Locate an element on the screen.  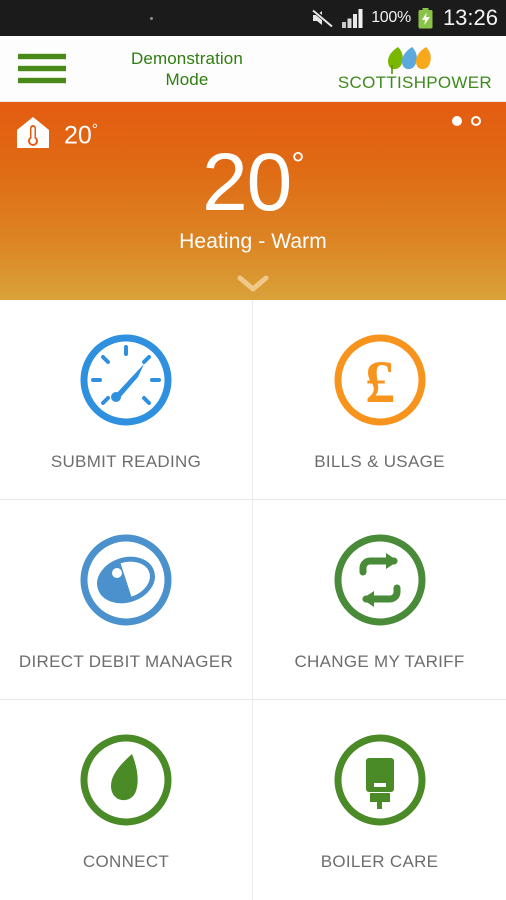
logo-leaves-icon is located at coordinates (409, 60).